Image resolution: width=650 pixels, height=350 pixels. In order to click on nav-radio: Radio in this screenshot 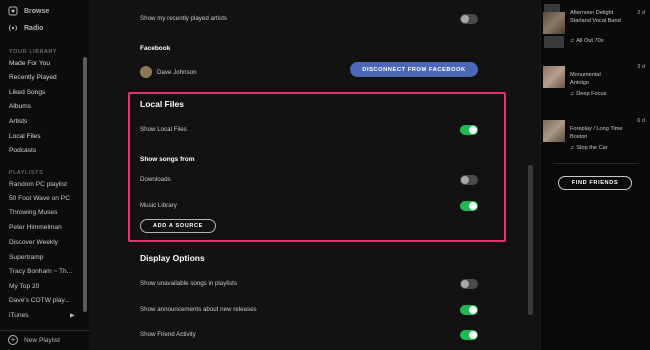, I will do `click(25, 28)`.